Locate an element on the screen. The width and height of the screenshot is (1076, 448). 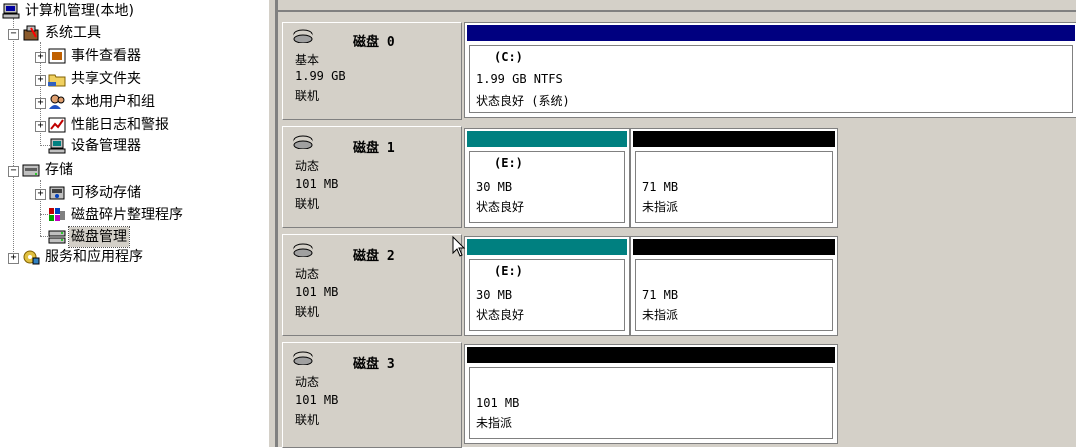
disk-info-panel: 磁盘 0 基本 1.99 GB 联机 is located at coordinates (372, 71).